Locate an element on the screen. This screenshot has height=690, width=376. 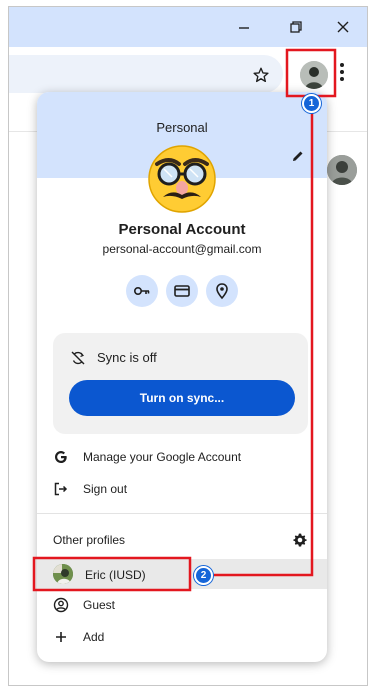
section-divider is located at coordinates (182, 513).